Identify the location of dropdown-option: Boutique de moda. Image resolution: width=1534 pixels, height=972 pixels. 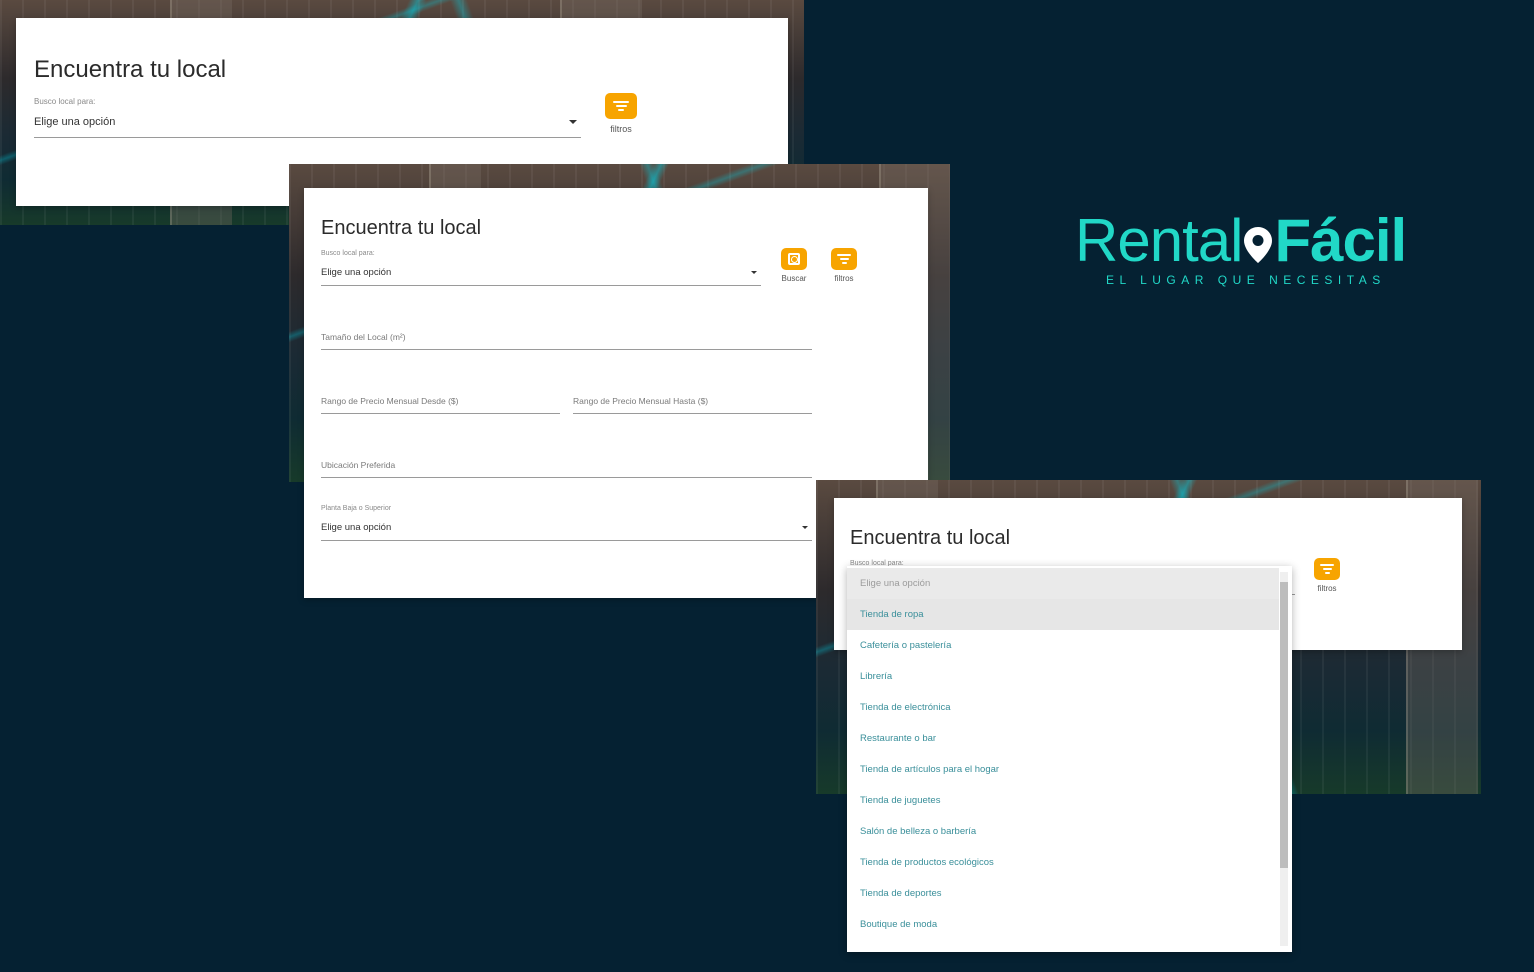
(1063, 924).